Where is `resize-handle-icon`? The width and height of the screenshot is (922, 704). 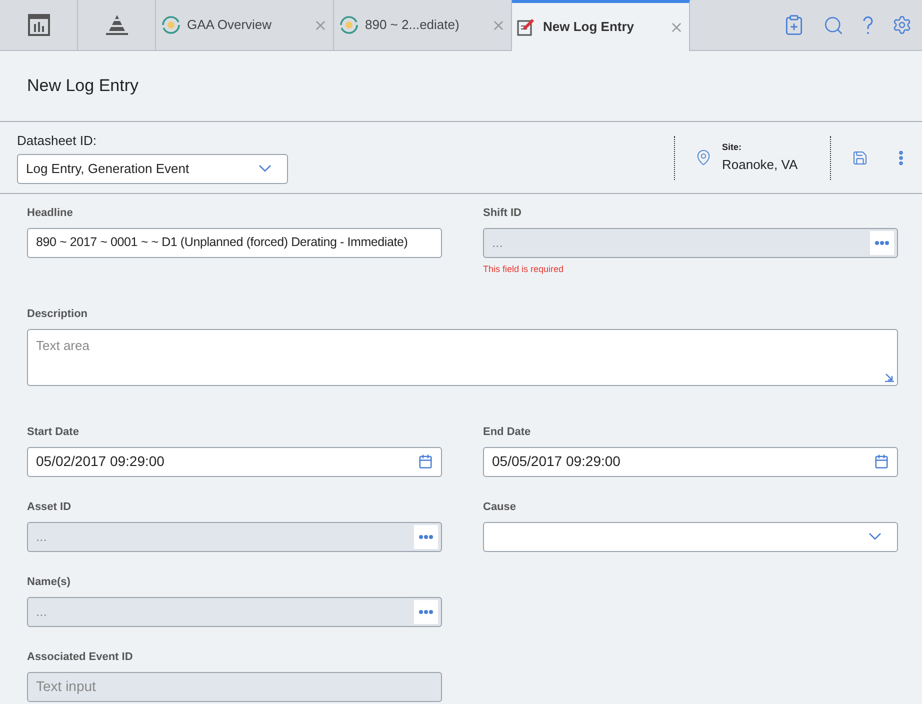
resize-handle-icon is located at coordinates (889, 377).